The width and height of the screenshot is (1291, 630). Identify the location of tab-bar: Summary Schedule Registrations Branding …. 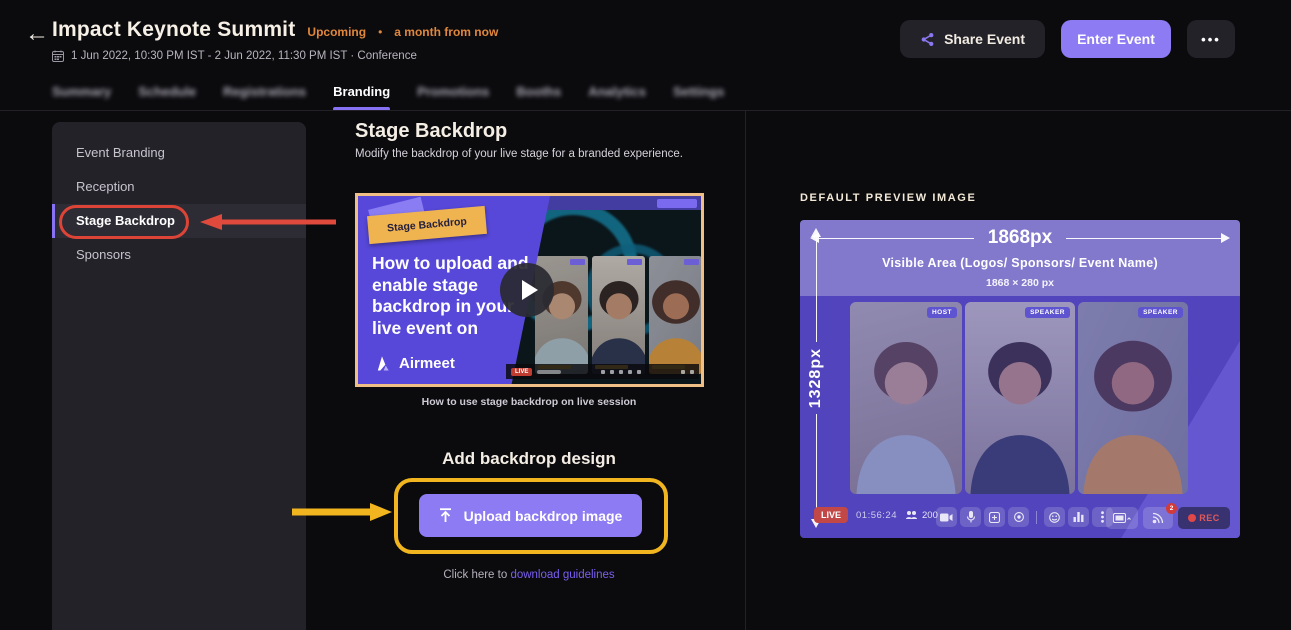
(388, 97).